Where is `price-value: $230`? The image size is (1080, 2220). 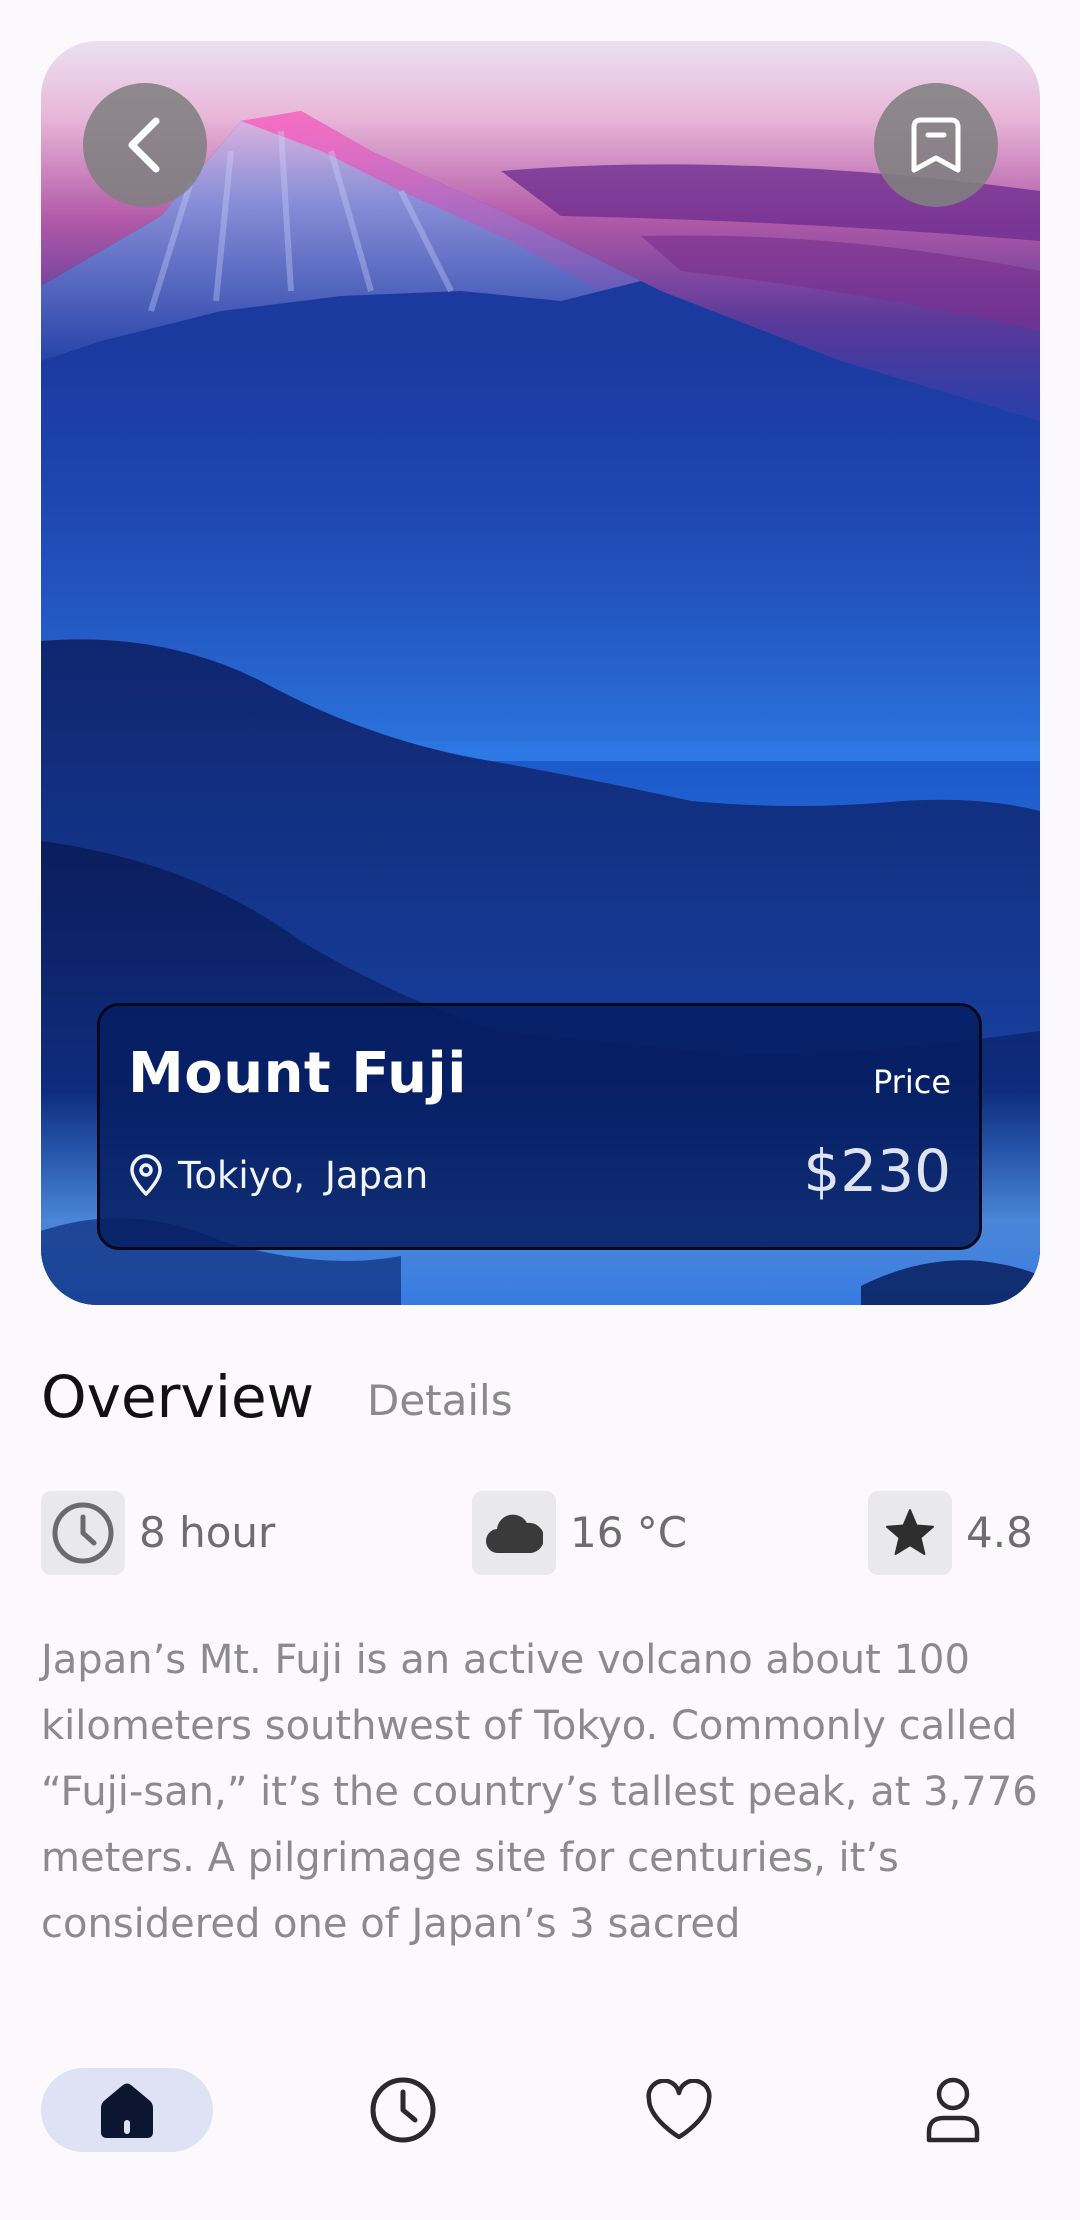
price-value: $230 is located at coordinates (877, 1171).